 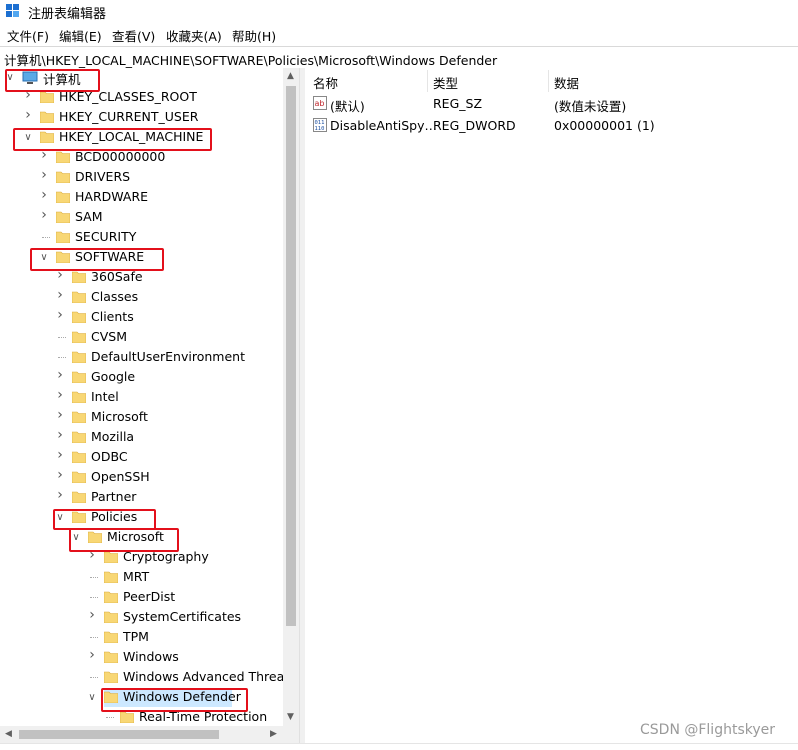 I want to click on tree-node: MRT, so click(x=141, y=578).